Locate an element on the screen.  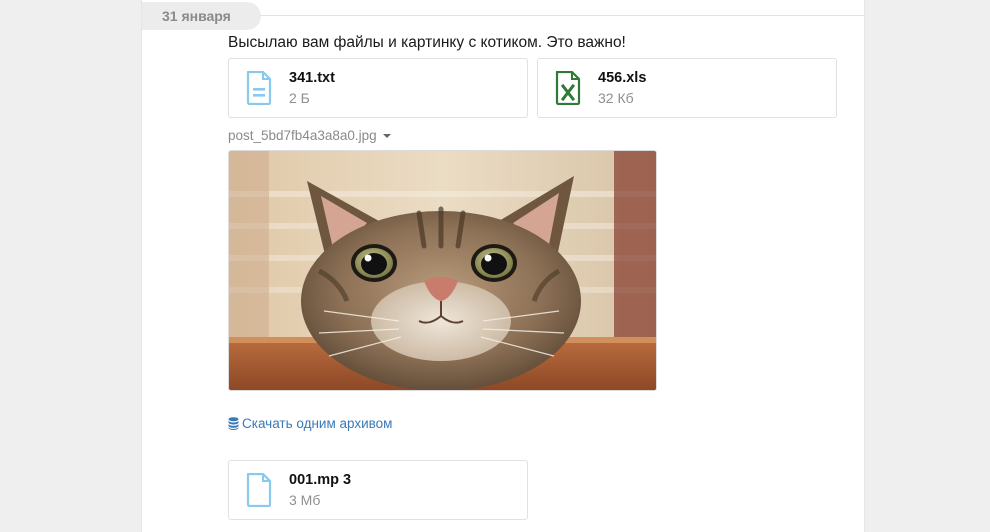
excel-file-icon is located at coordinates (568, 88).